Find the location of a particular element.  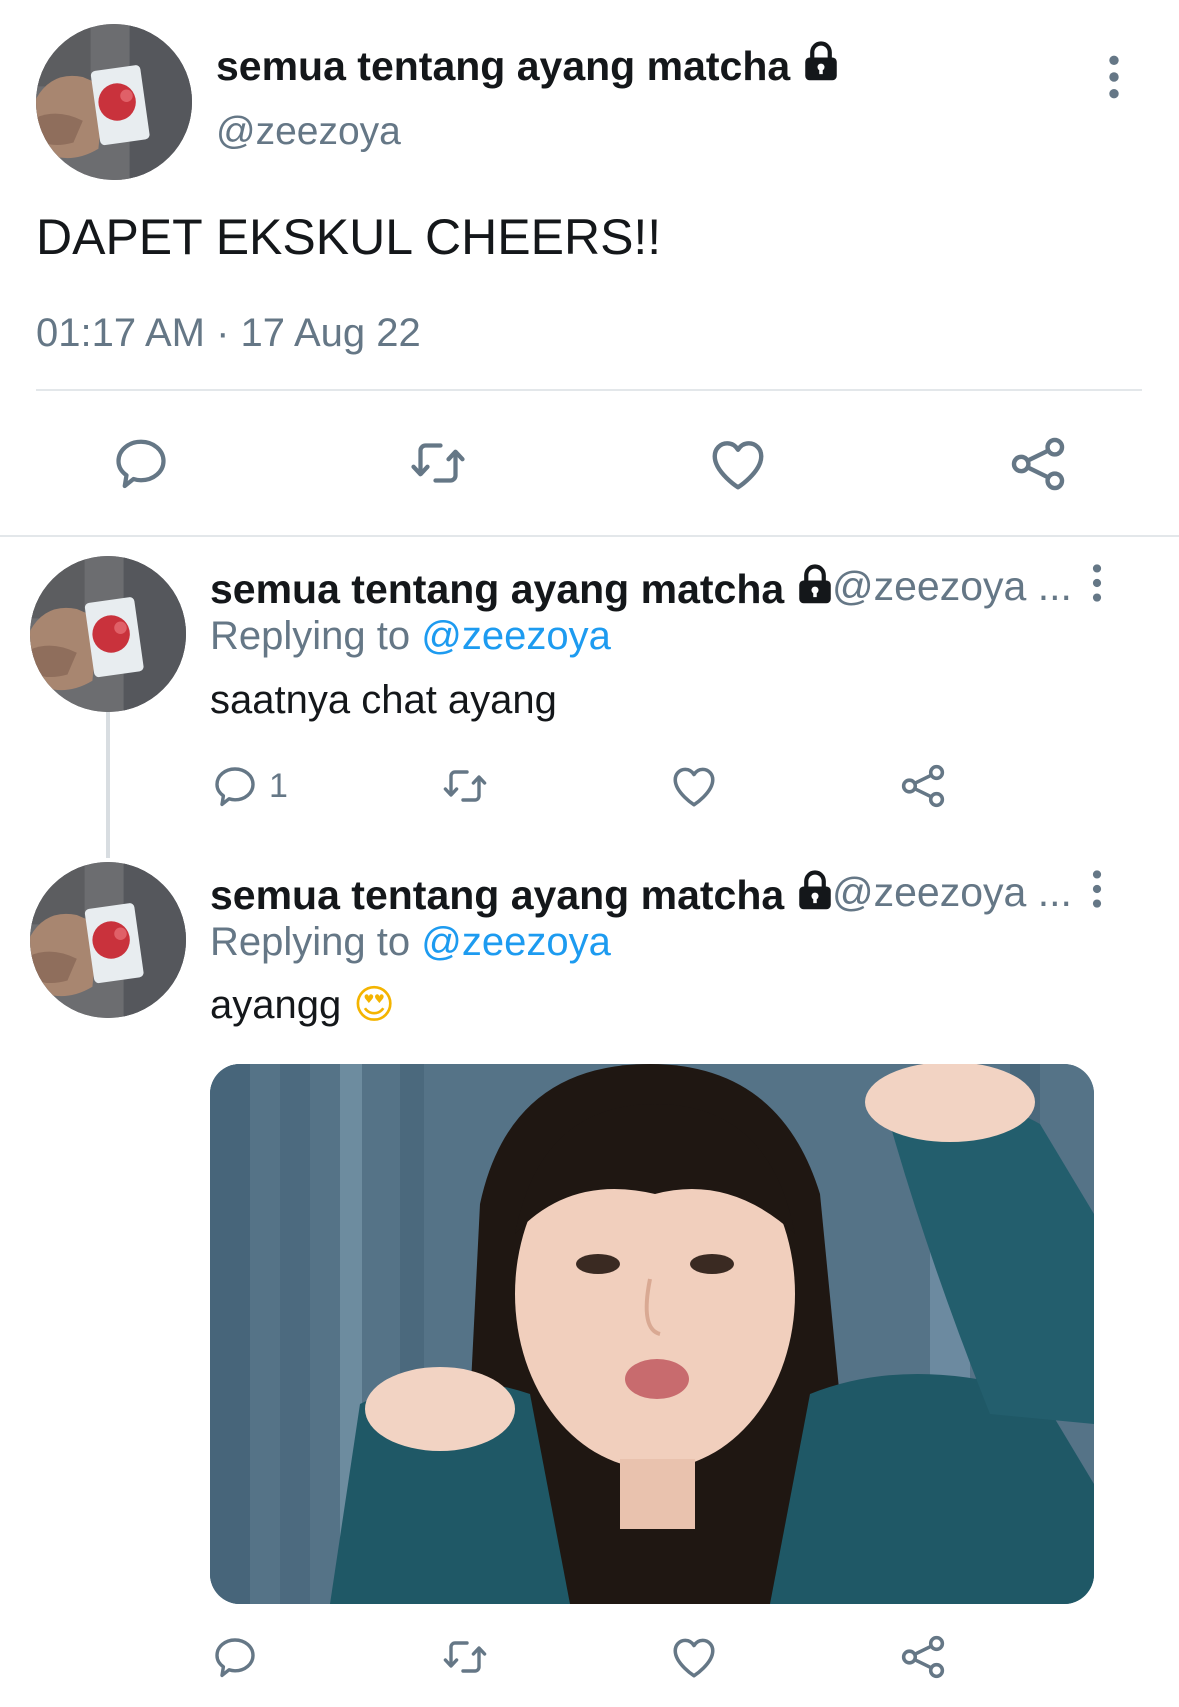

reply-count: 1 is located at coordinates (278, 785).